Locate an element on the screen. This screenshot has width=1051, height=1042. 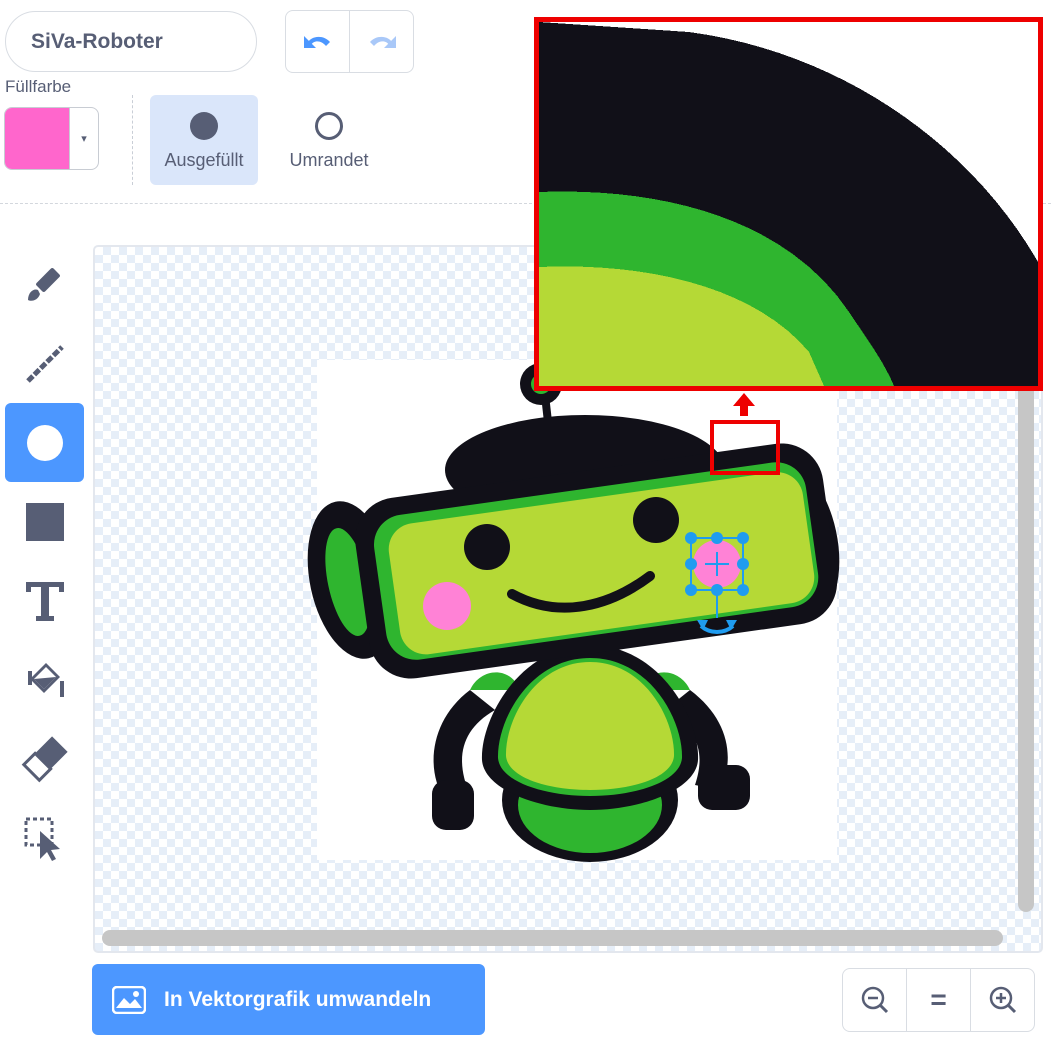
zoom-controls: = is located at coordinates (938, 1000).